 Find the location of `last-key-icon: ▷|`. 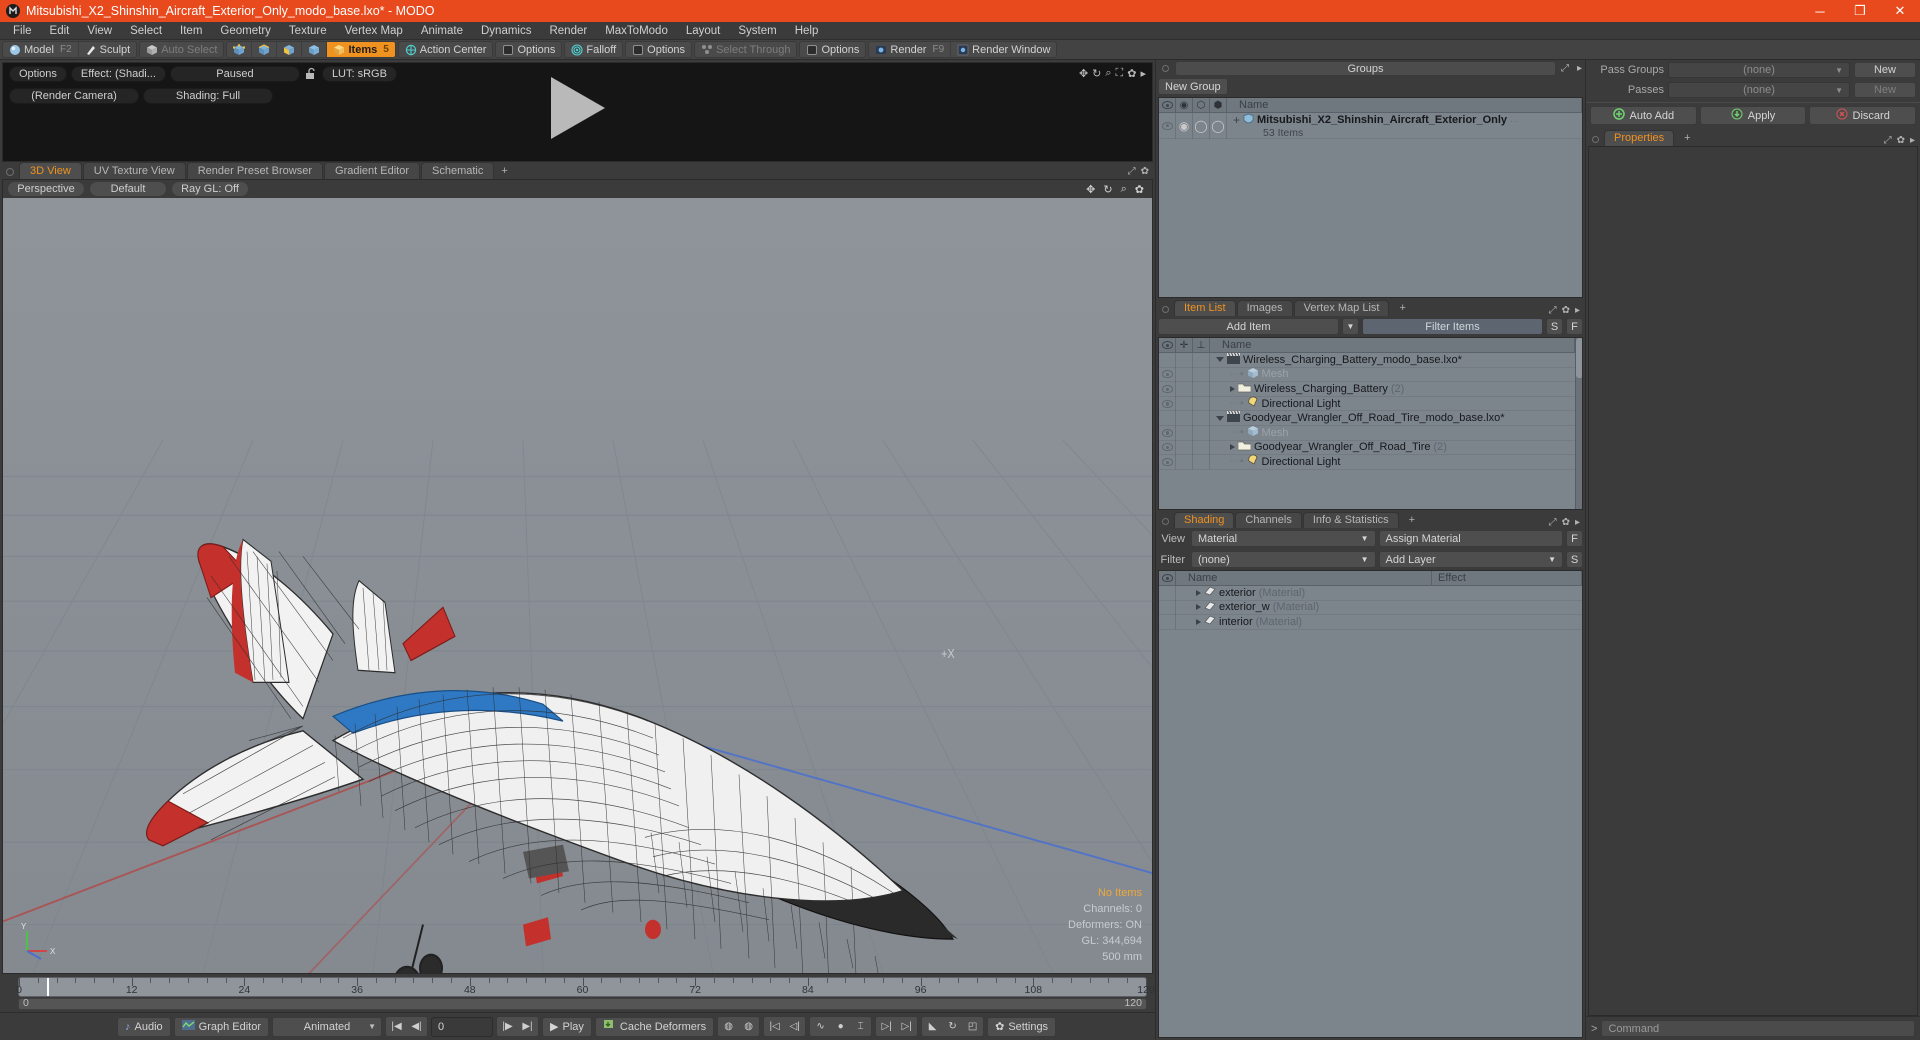

last-key-icon: ▷| is located at coordinates (907, 1026).